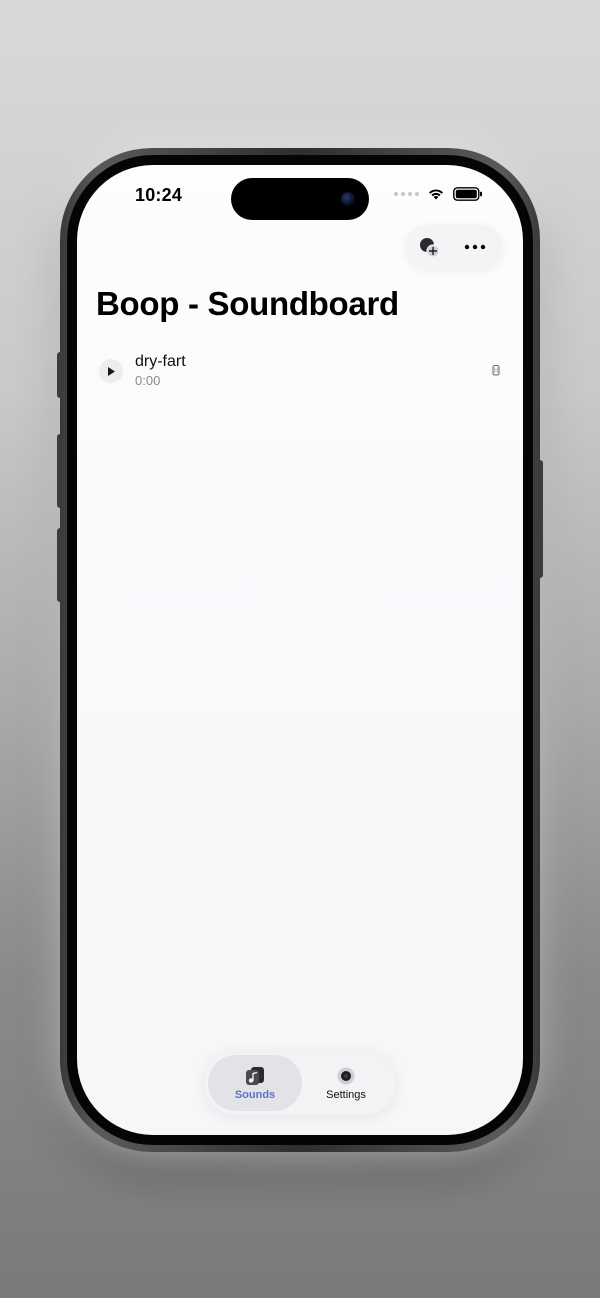 The height and width of the screenshot is (1298, 600). What do you see at coordinates (60, 471) in the screenshot?
I see `volume-up-button` at bounding box center [60, 471].